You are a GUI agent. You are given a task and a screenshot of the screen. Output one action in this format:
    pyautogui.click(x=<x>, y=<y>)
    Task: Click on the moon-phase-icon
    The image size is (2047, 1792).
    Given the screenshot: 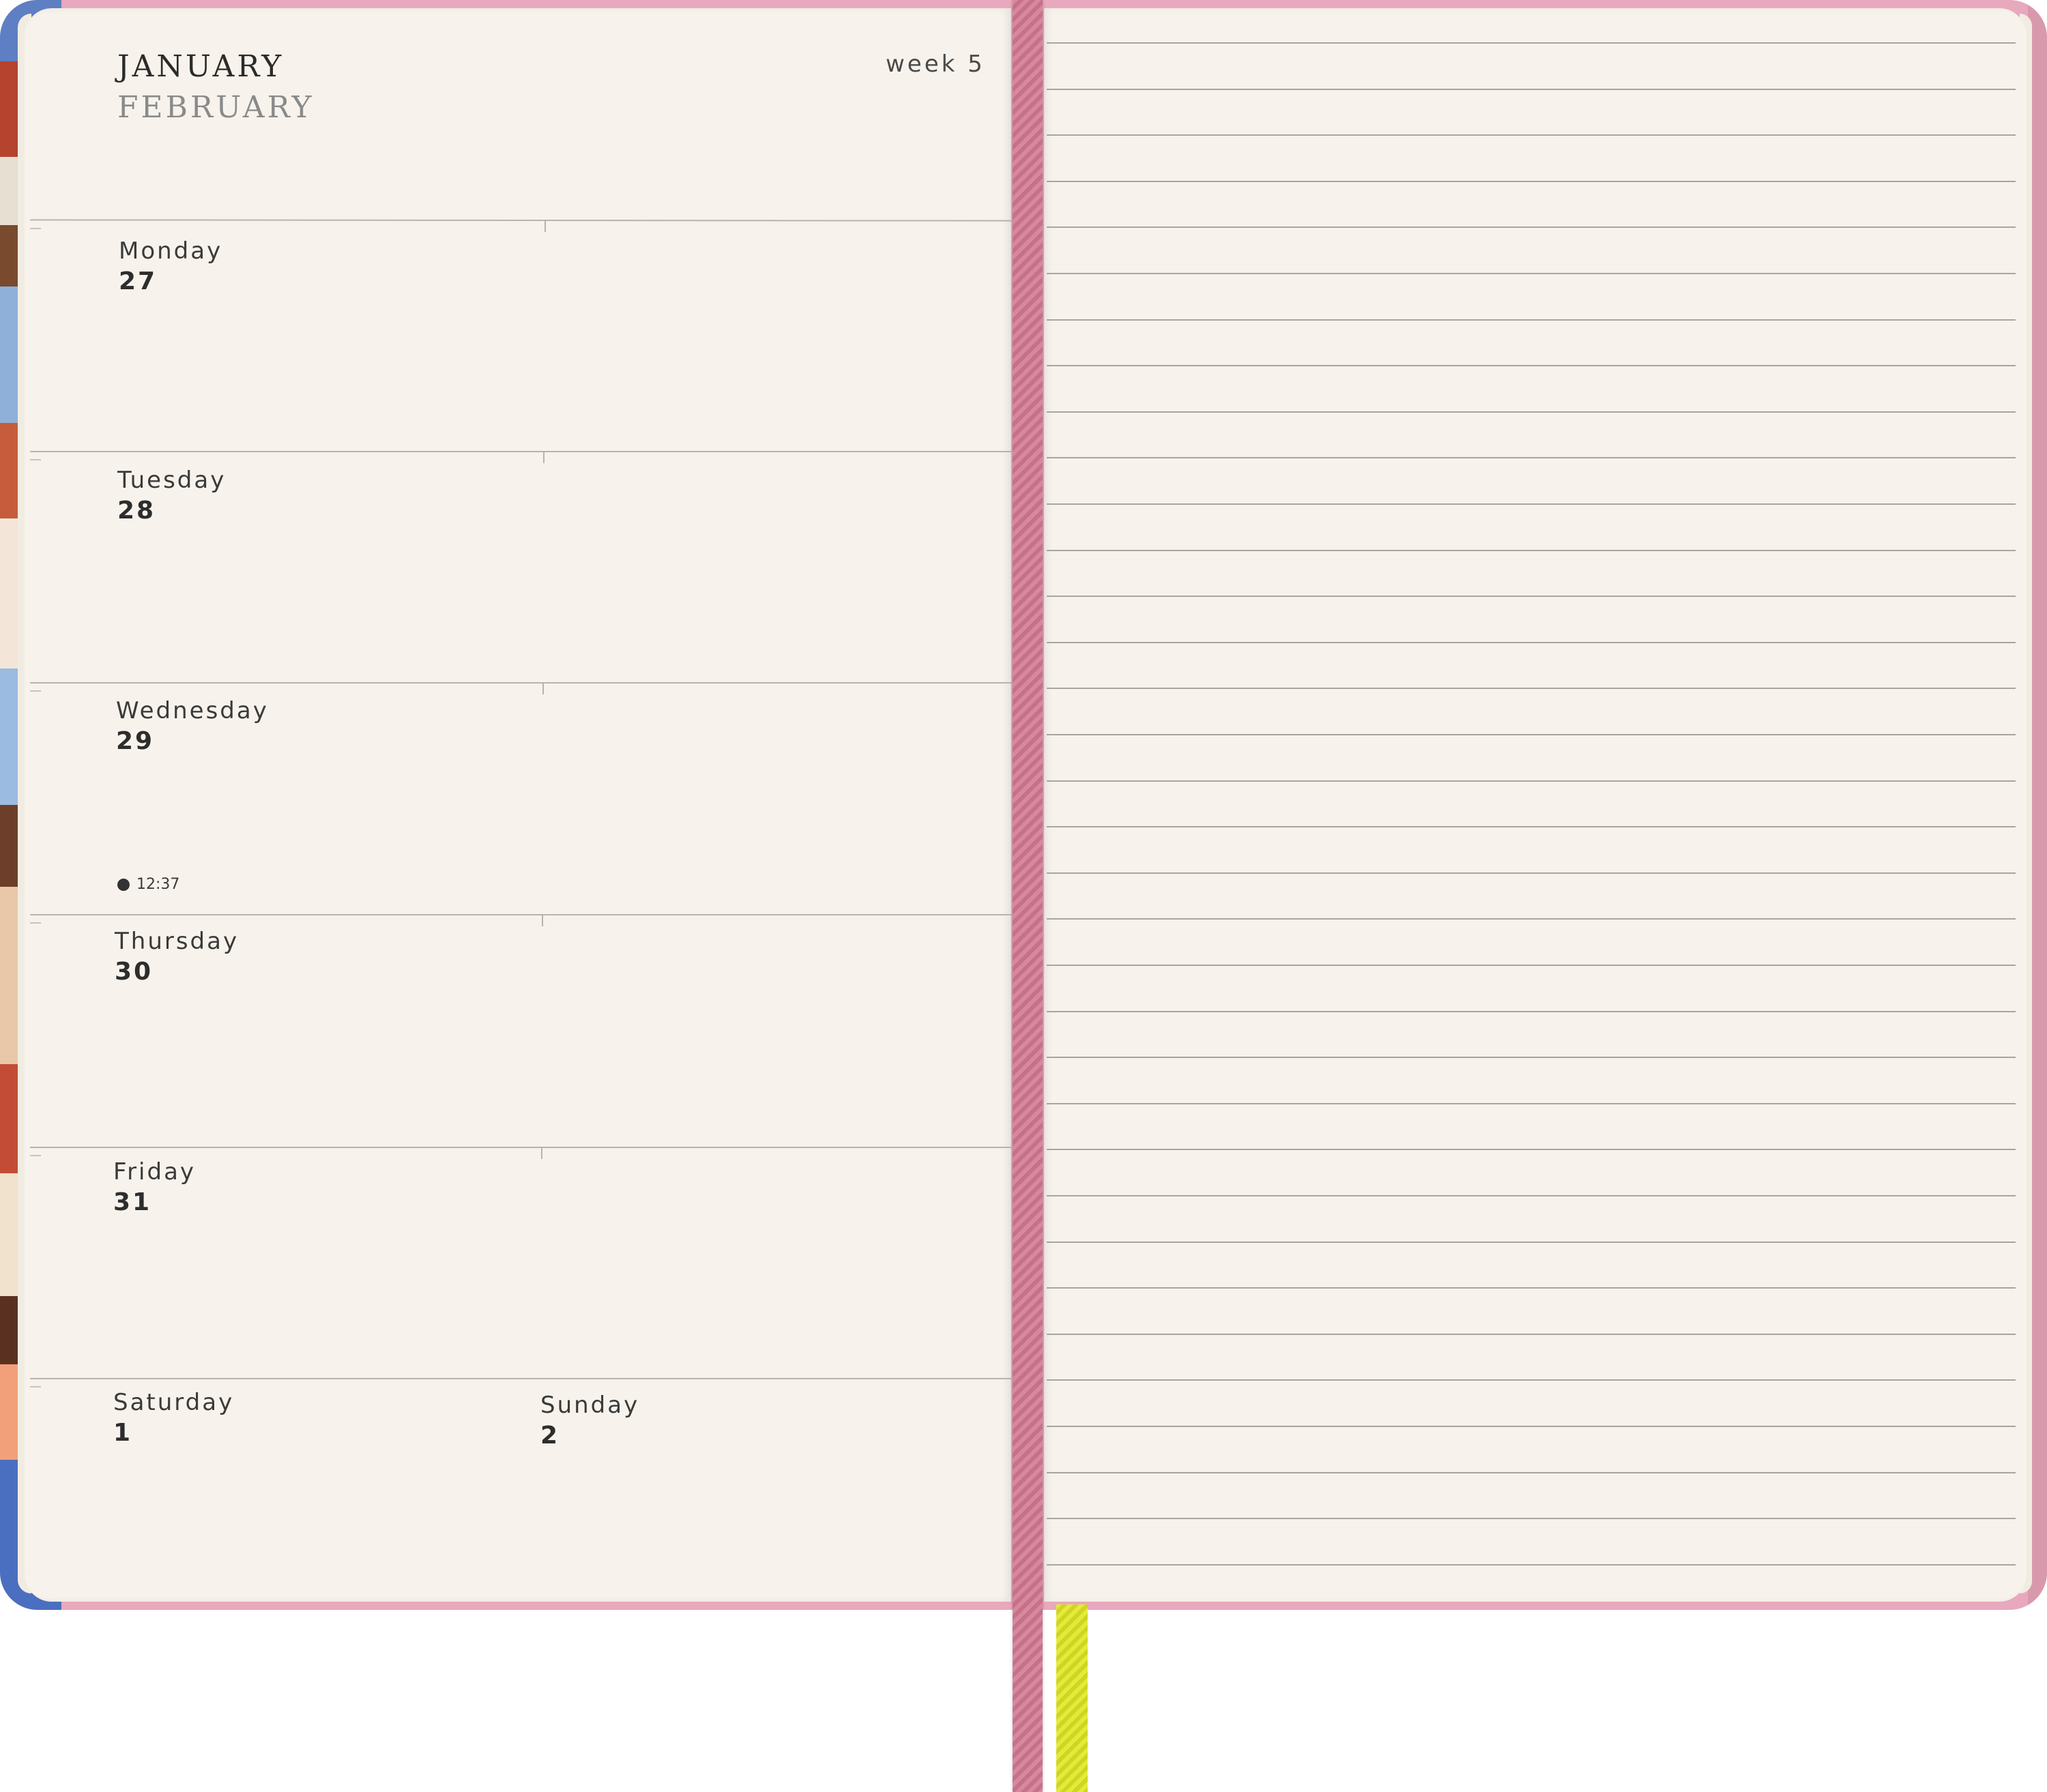 What is the action you would take?
    pyautogui.click(x=123, y=885)
    